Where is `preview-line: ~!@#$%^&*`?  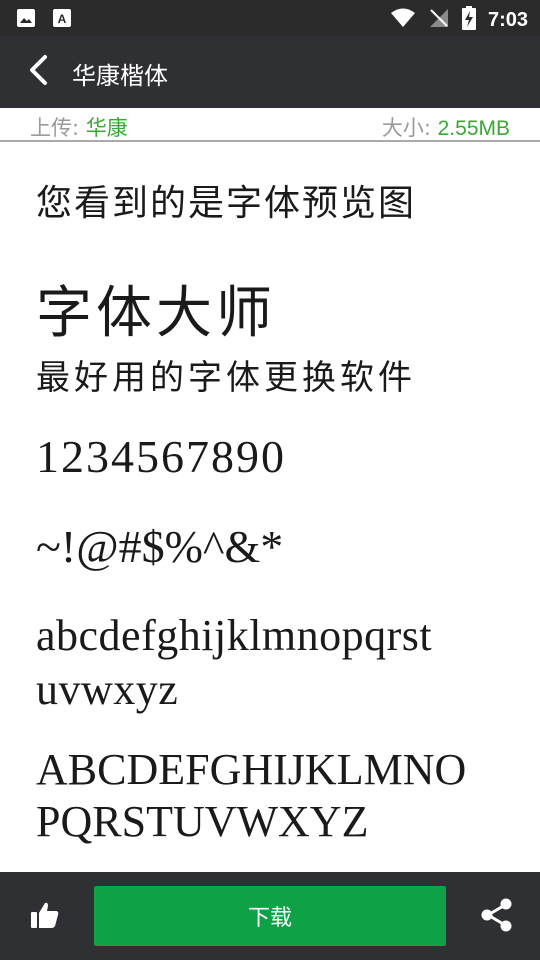
preview-line: ~!@#$%^&* is located at coordinates (160, 546).